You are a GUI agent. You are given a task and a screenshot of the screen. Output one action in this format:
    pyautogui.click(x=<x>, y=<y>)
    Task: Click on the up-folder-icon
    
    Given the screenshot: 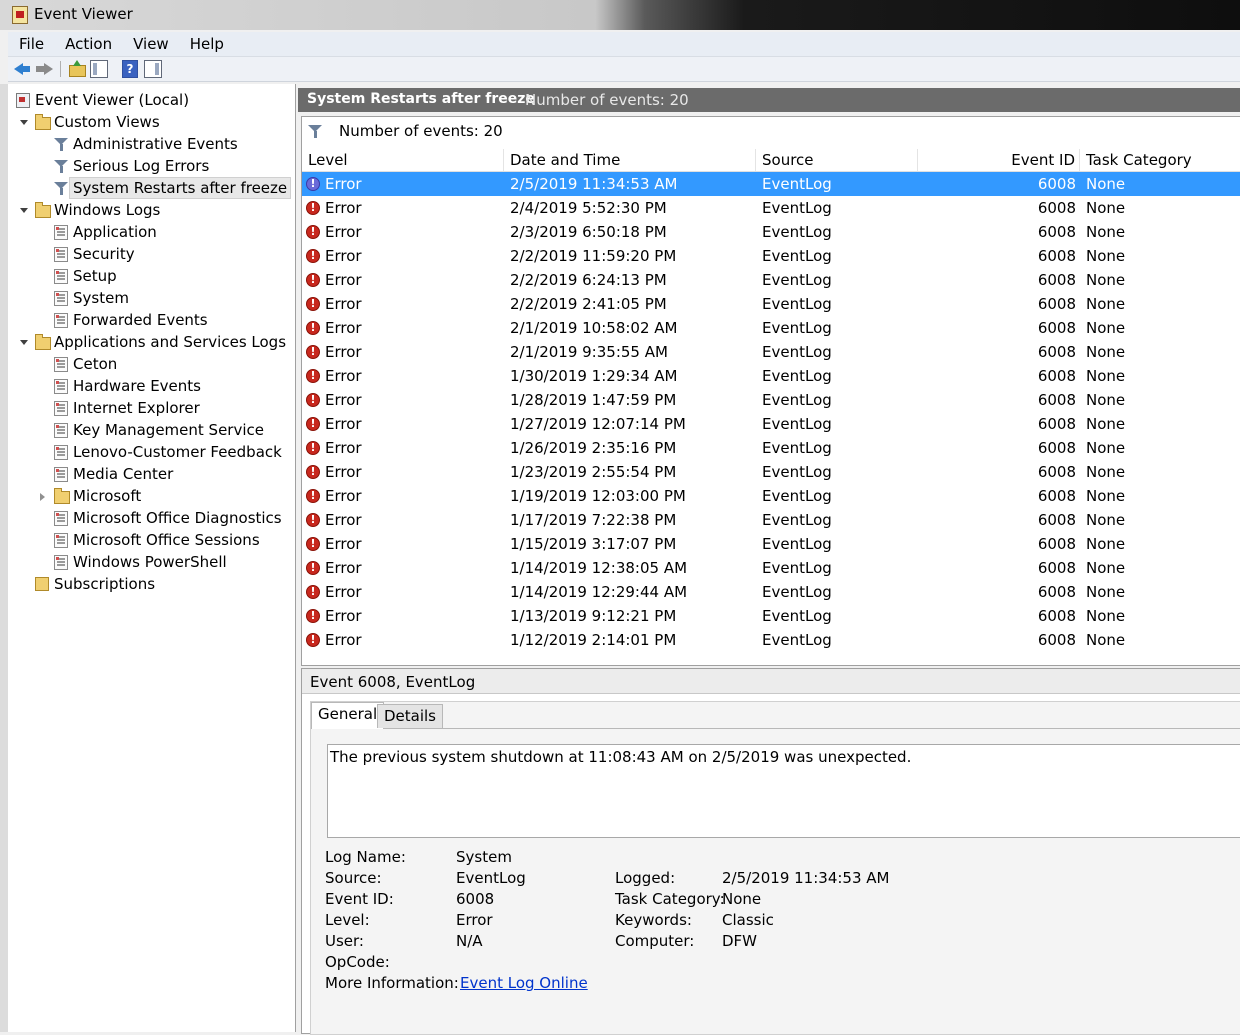 What is the action you would take?
    pyautogui.click(x=77, y=69)
    